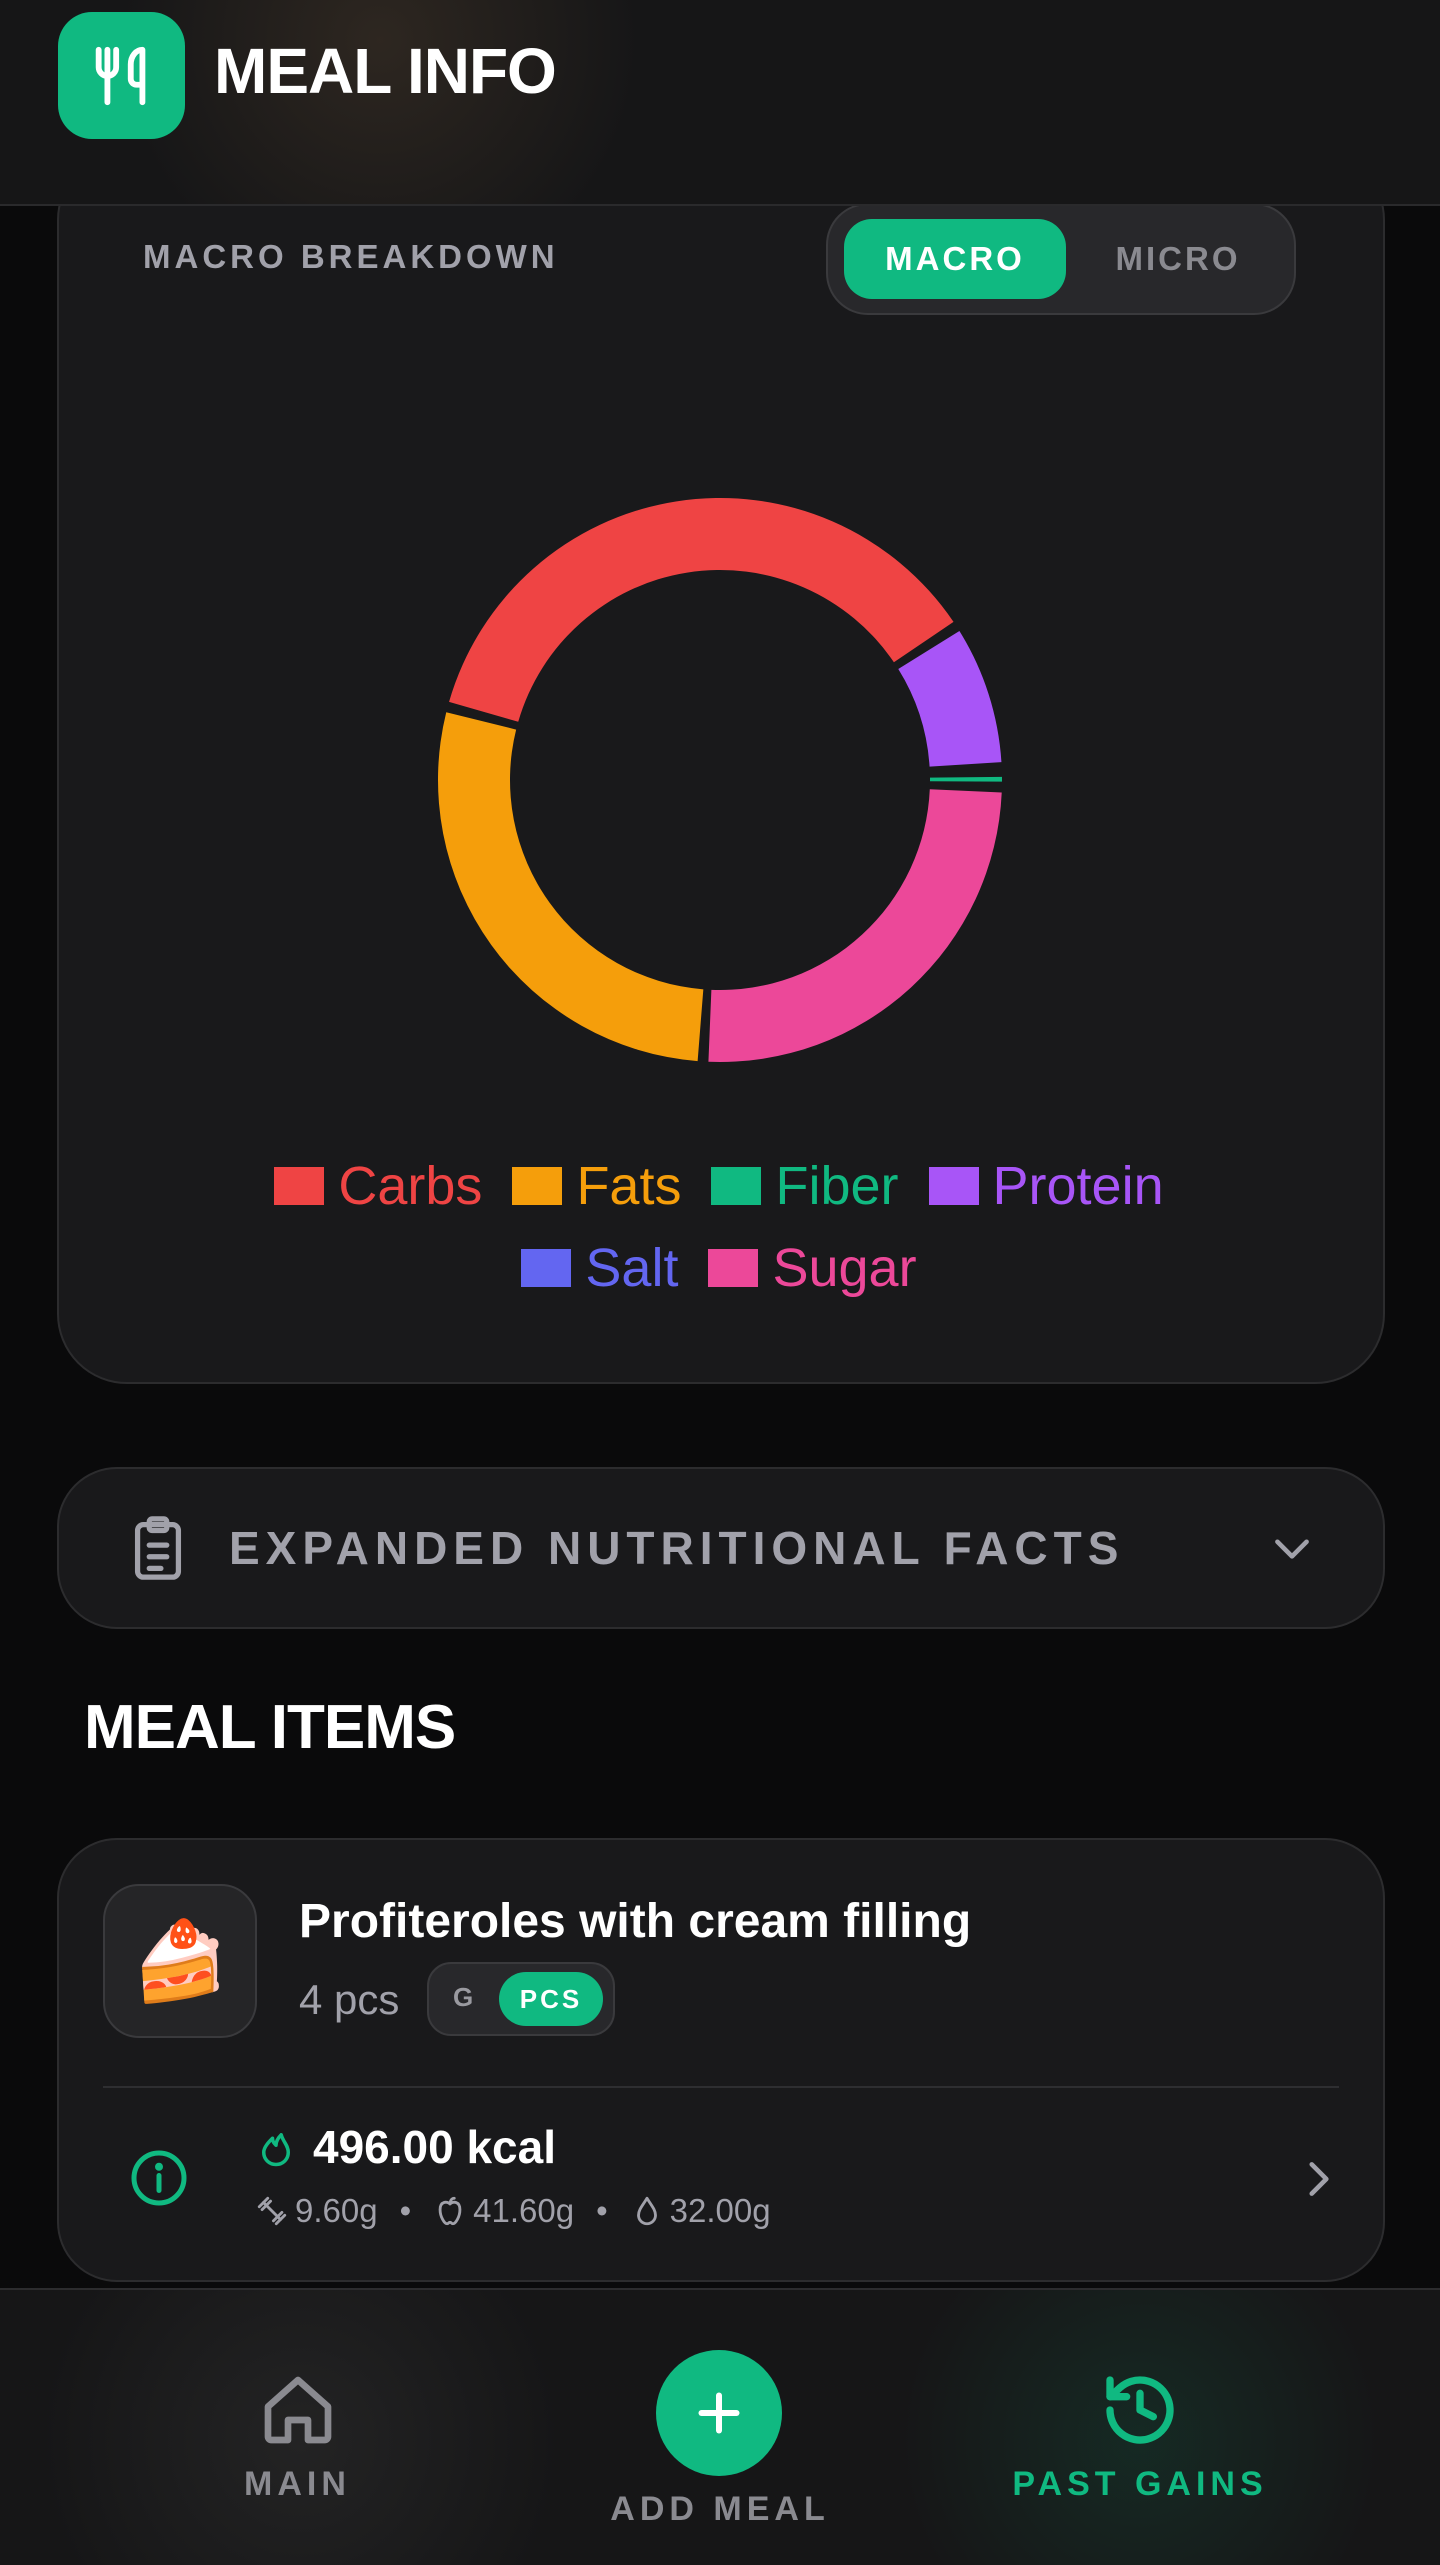 The height and width of the screenshot is (2565, 1440). Describe the element at coordinates (701, 610) in the screenshot. I see `donut-slice-carbs` at that location.